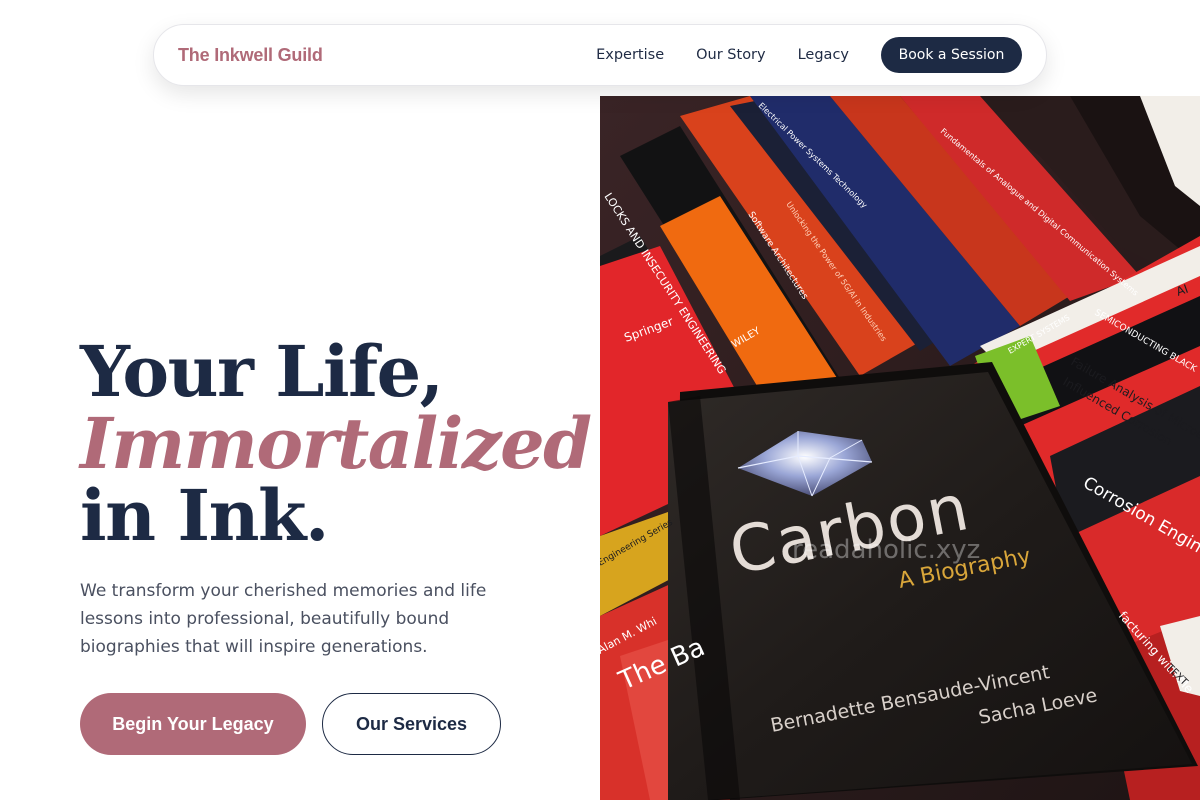  What do you see at coordinates (886, 550) in the screenshot?
I see `watermark: readaholic.xyz` at bounding box center [886, 550].